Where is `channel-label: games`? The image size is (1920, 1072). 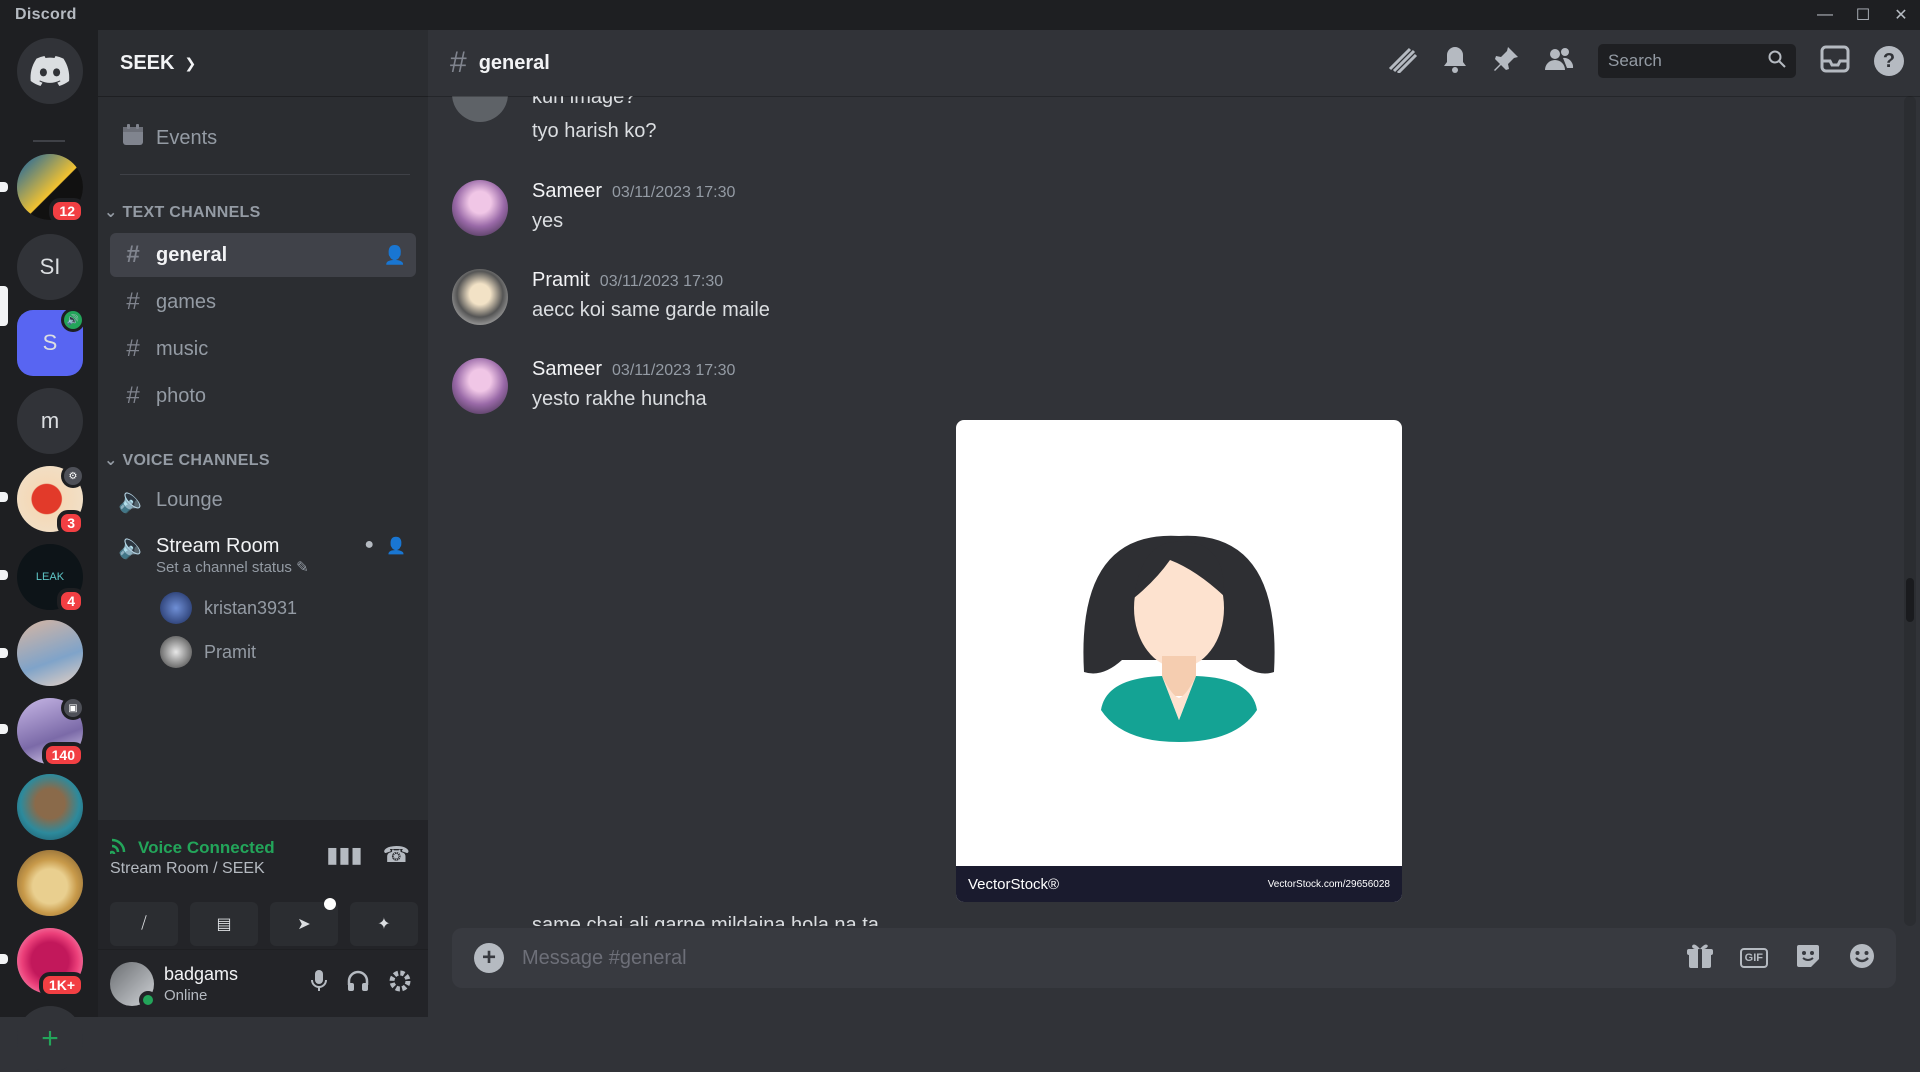
channel-label: games is located at coordinates (186, 301).